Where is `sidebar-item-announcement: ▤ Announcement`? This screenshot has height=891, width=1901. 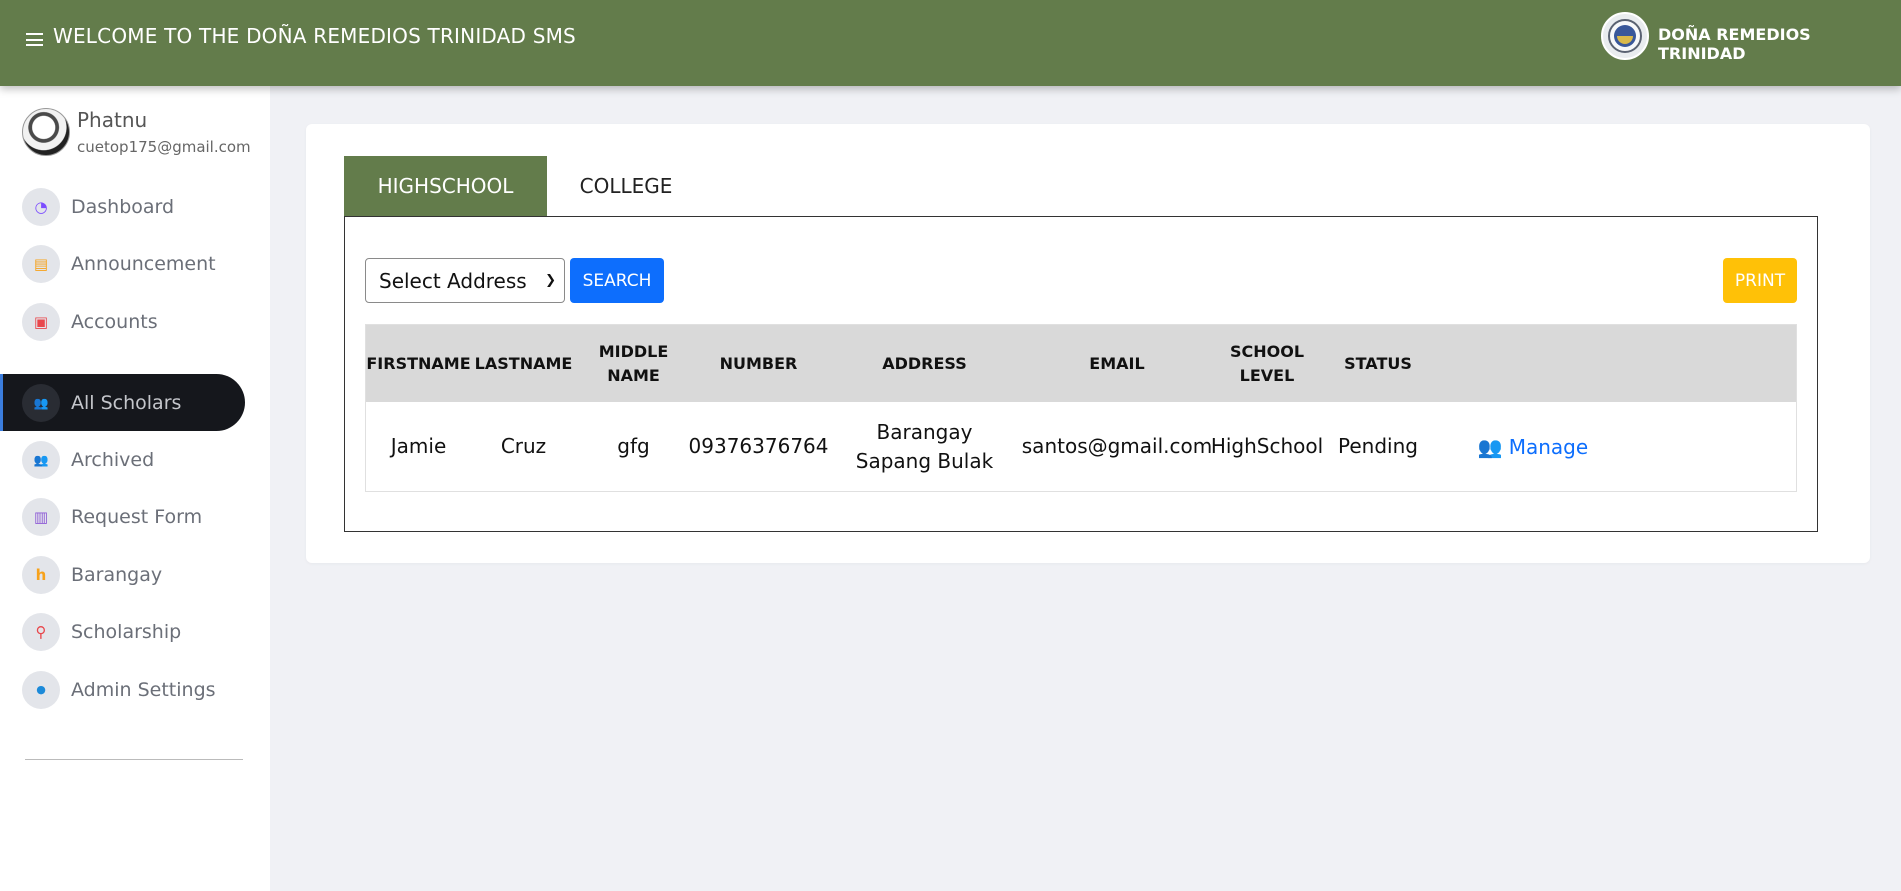
sidebar-item-announcement: ▤ Announcement is located at coordinates (122, 263).